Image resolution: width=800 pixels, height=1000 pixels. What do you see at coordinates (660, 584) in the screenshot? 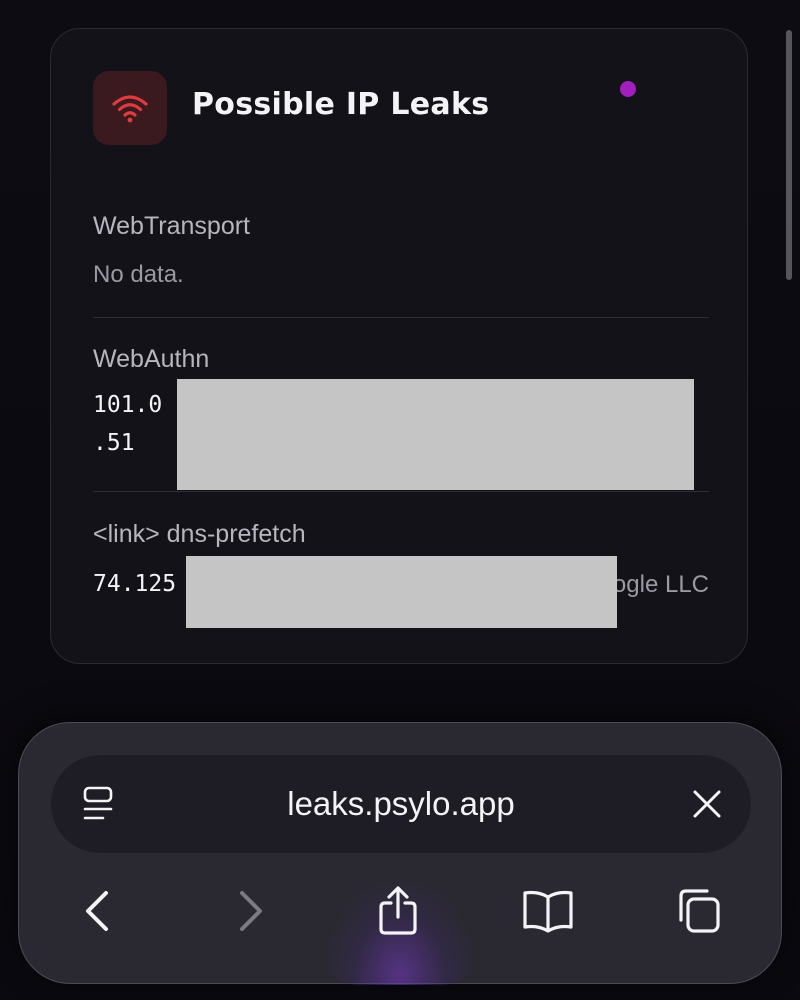
I see `dns-prefetch-org: ogle LLC` at bounding box center [660, 584].